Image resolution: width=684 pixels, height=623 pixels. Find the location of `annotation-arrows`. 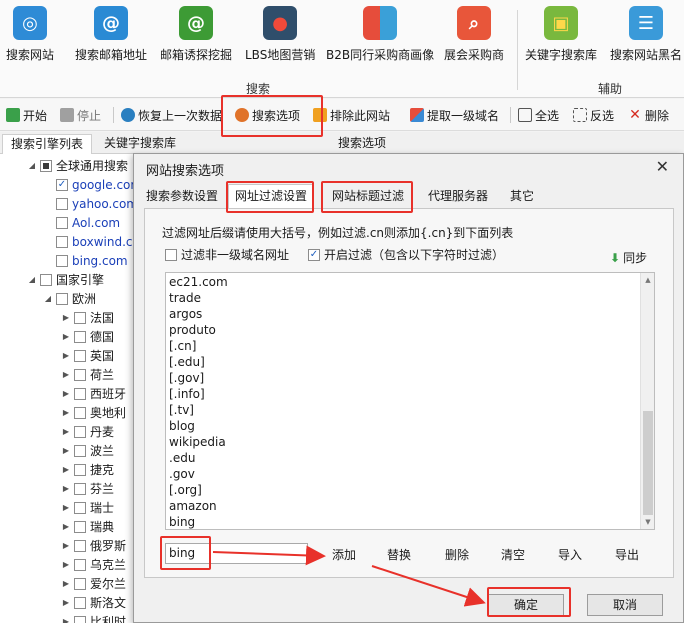

annotation-arrows is located at coordinates (349, 576).